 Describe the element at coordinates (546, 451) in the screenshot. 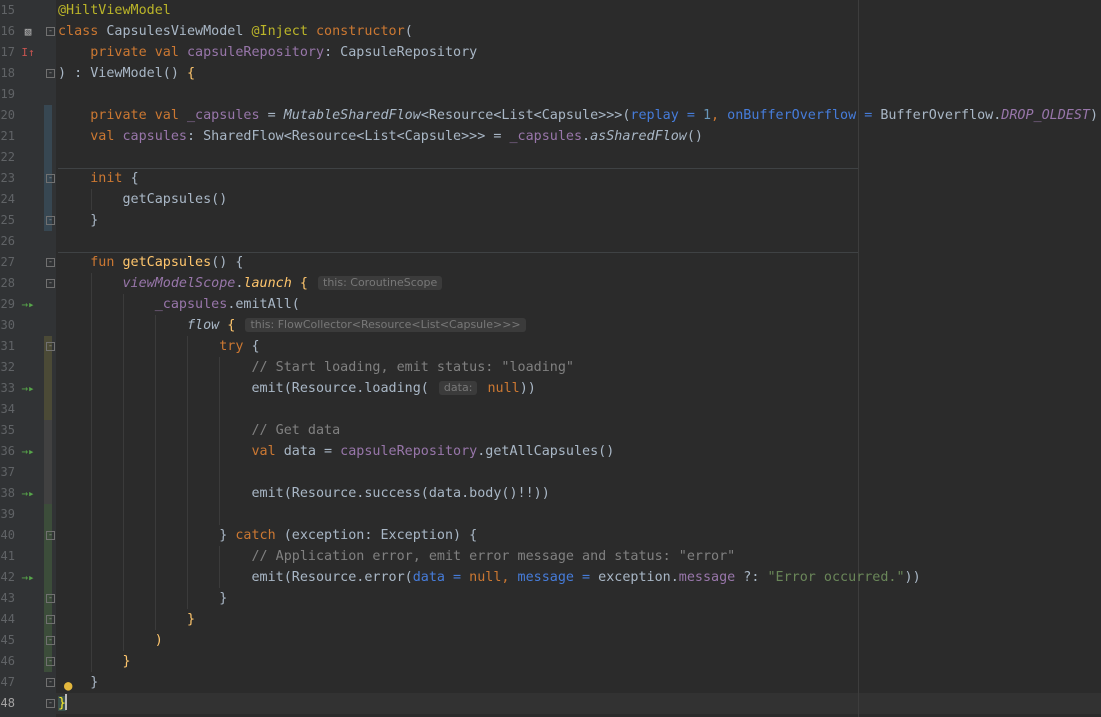

I see `code-token: .getAllCapsules()` at that location.